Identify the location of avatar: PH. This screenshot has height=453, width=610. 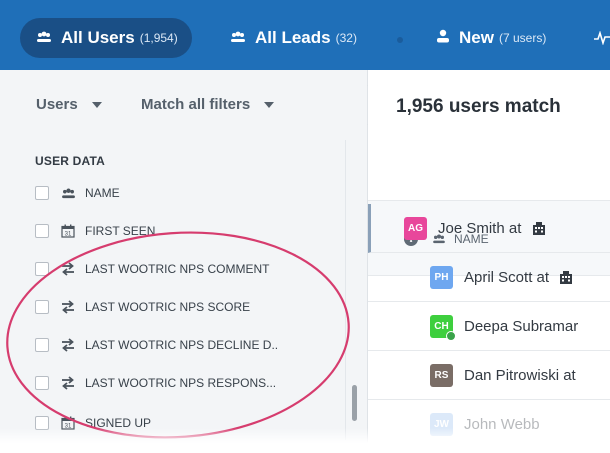
(441, 277).